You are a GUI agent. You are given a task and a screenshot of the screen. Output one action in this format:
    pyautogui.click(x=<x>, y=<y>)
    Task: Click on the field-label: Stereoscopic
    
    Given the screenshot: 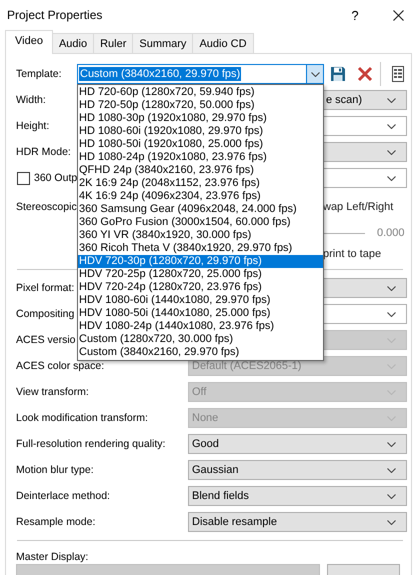 What is the action you would take?
    pyautogui.click(x=46, y=207)
    